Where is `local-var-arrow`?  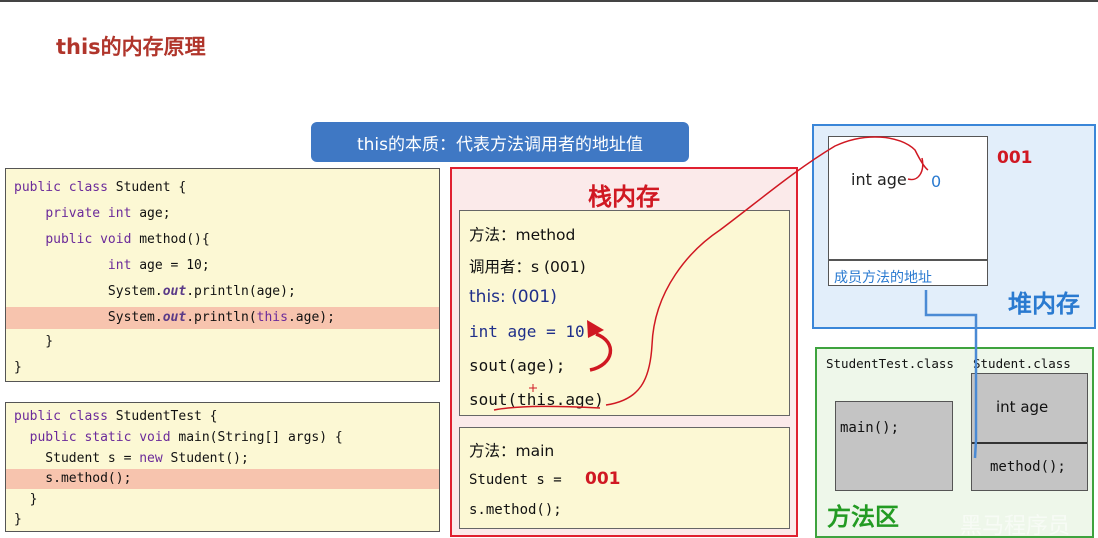
local-var-arrow is located at coordinates (601, 352).